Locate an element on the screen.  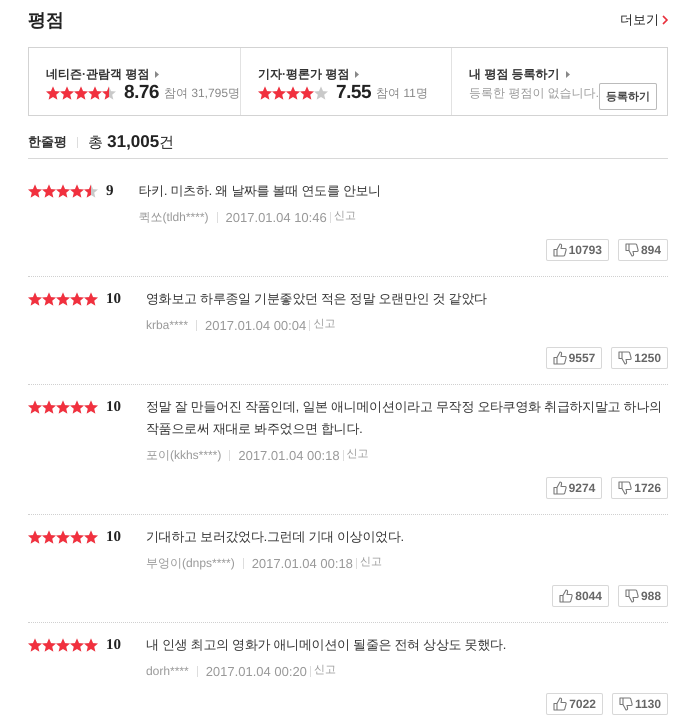
dislike-button: 1726 is located at coordinates (639, 488).